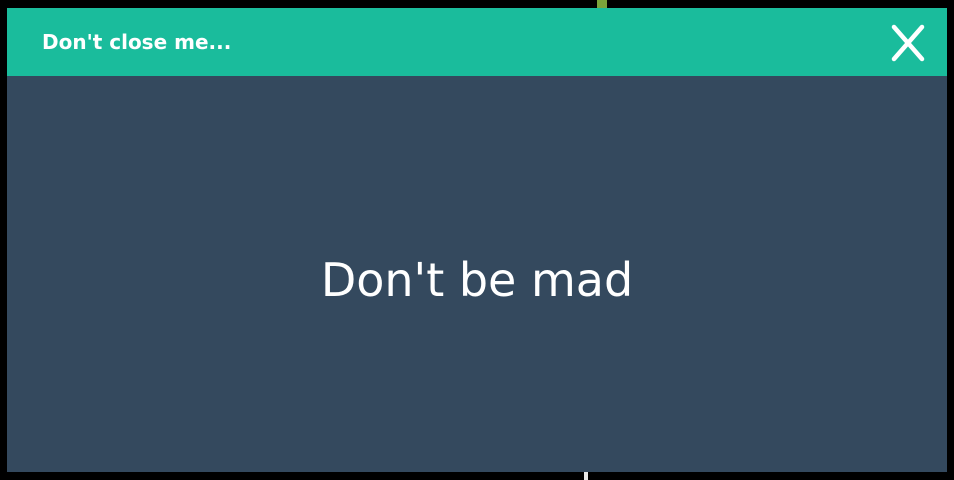 This screenshot has height=480, width=954. I want to click on dialog-message: Don't be mad, so click(477, 280).